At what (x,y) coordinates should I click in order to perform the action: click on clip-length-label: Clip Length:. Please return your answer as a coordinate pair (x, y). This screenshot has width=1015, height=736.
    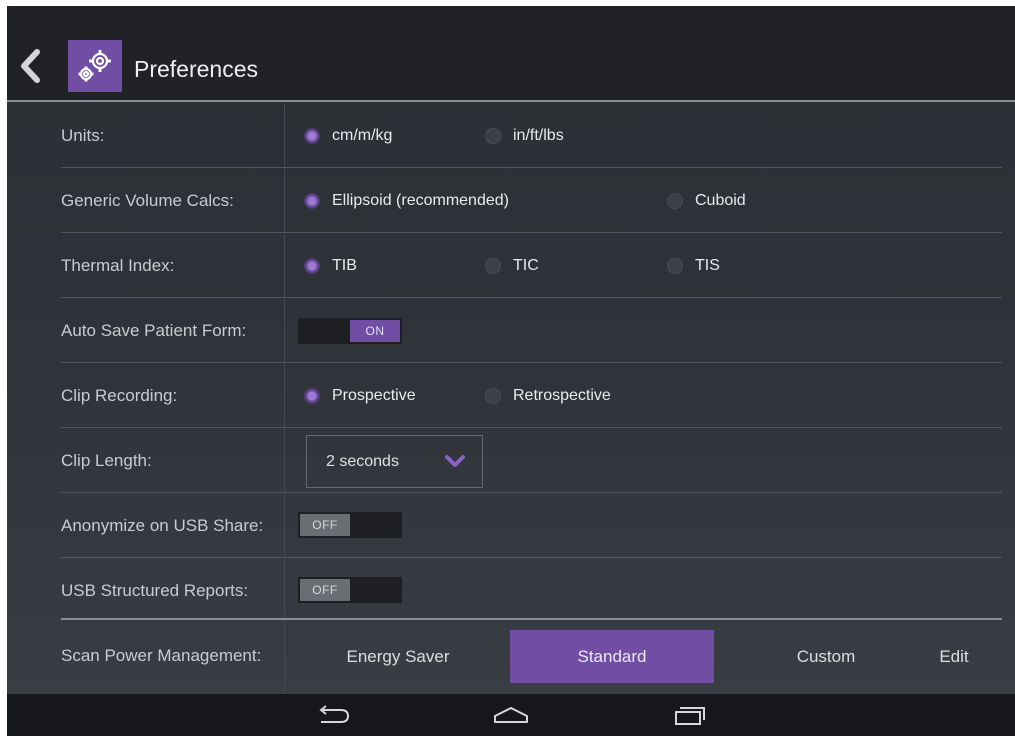
    Looking at the image, I should click on (106, 460).